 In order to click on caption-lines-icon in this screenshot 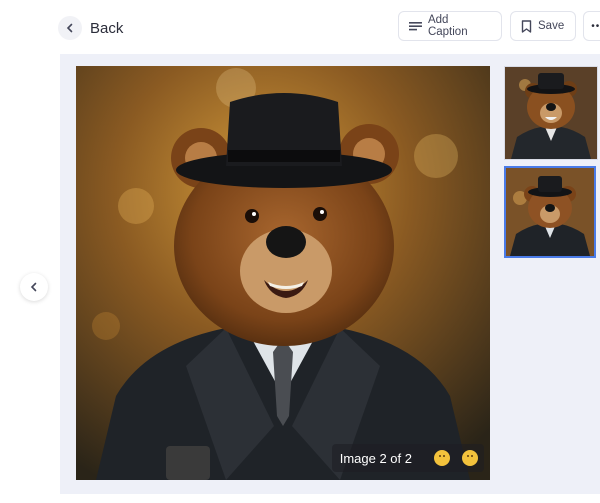, I will do `click(415, 26)`.